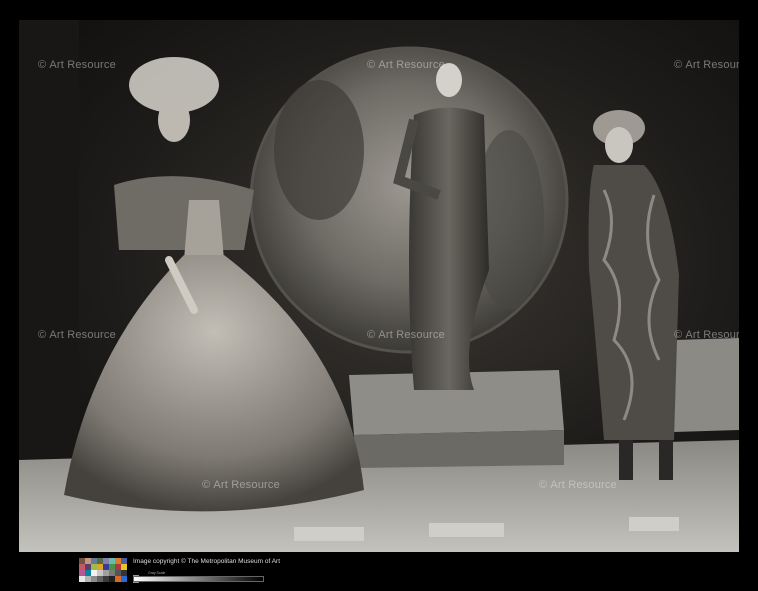  Describe the element at coordinates (449, 248) in the screenshot. I see `draped-gown` at that location.